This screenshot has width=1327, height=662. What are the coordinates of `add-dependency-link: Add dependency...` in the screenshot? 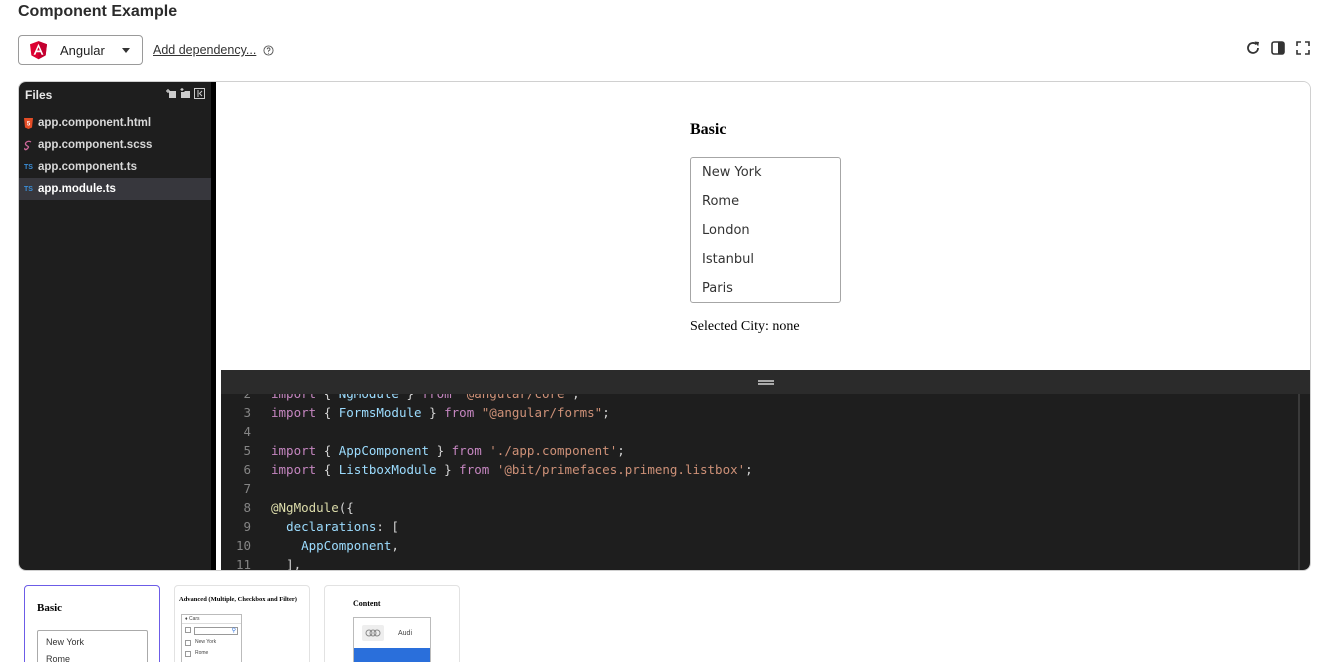 It's located at (204, 50).